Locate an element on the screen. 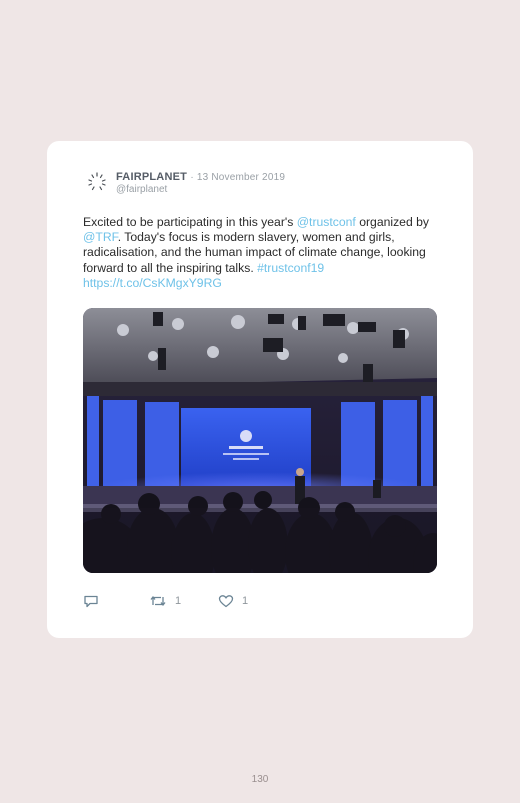 This screenshot has height=803, width=520. tweet-actions: 1 1 is located at coordinates (260, 603).